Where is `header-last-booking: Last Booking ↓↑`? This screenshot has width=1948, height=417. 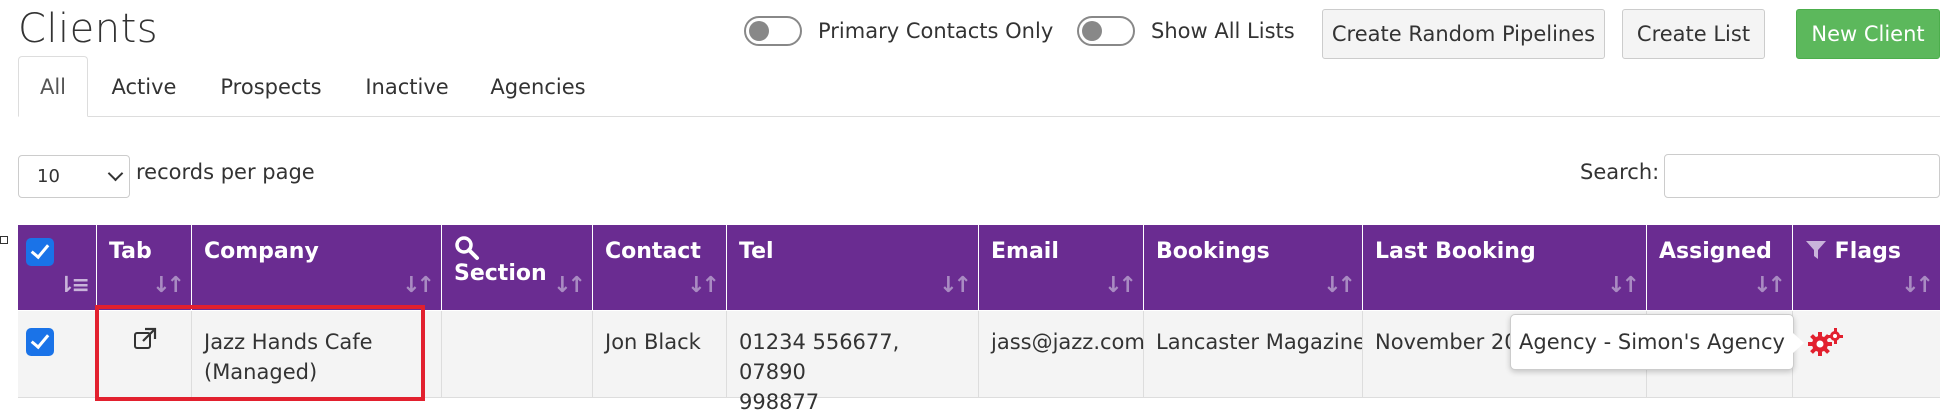 header-last-booking: Last Booking ↓↑ is located at coordinates (1505, 267).